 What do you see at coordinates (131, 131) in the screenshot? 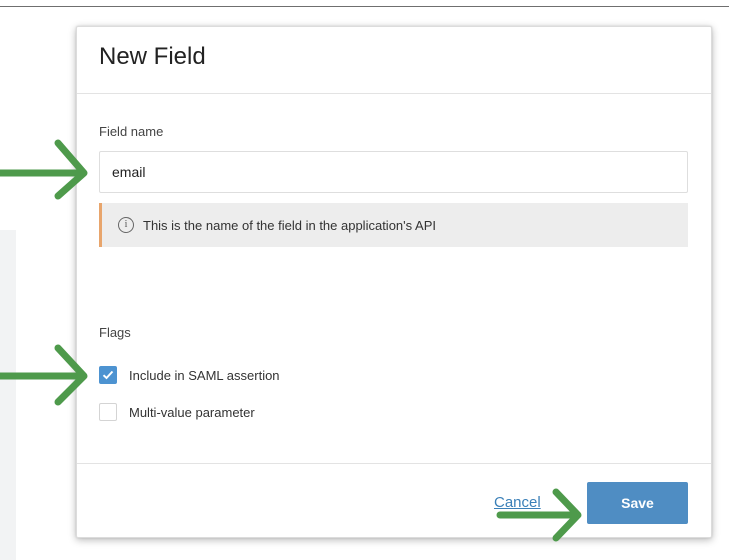
I see `field-name-label: Field name` at bounding box center [131, 131].